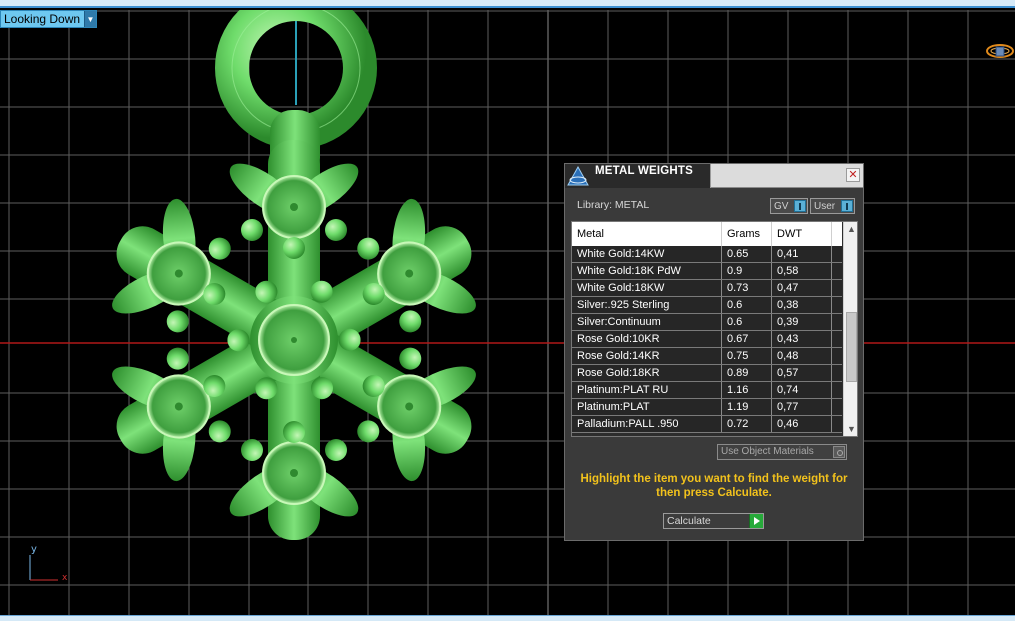 Image resolution: width=1015 pixels, height=621 pixels. What do you see at coordinates (747, 234) in the screenshot?
I see `column-header-grams: Grams` at bounding box center [747, 234].